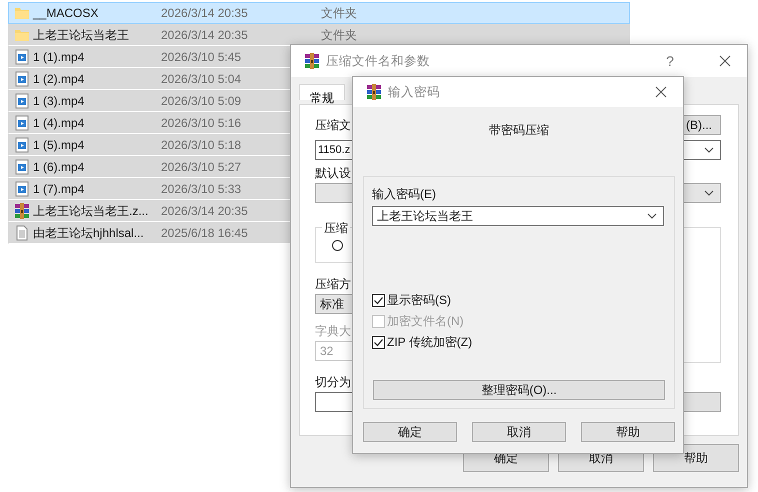 The height and width of the screenshot is (492, 758). Describe the element at coordinates (414, 92) in the screenshot. I see `window-title: 输入密码` at that location.